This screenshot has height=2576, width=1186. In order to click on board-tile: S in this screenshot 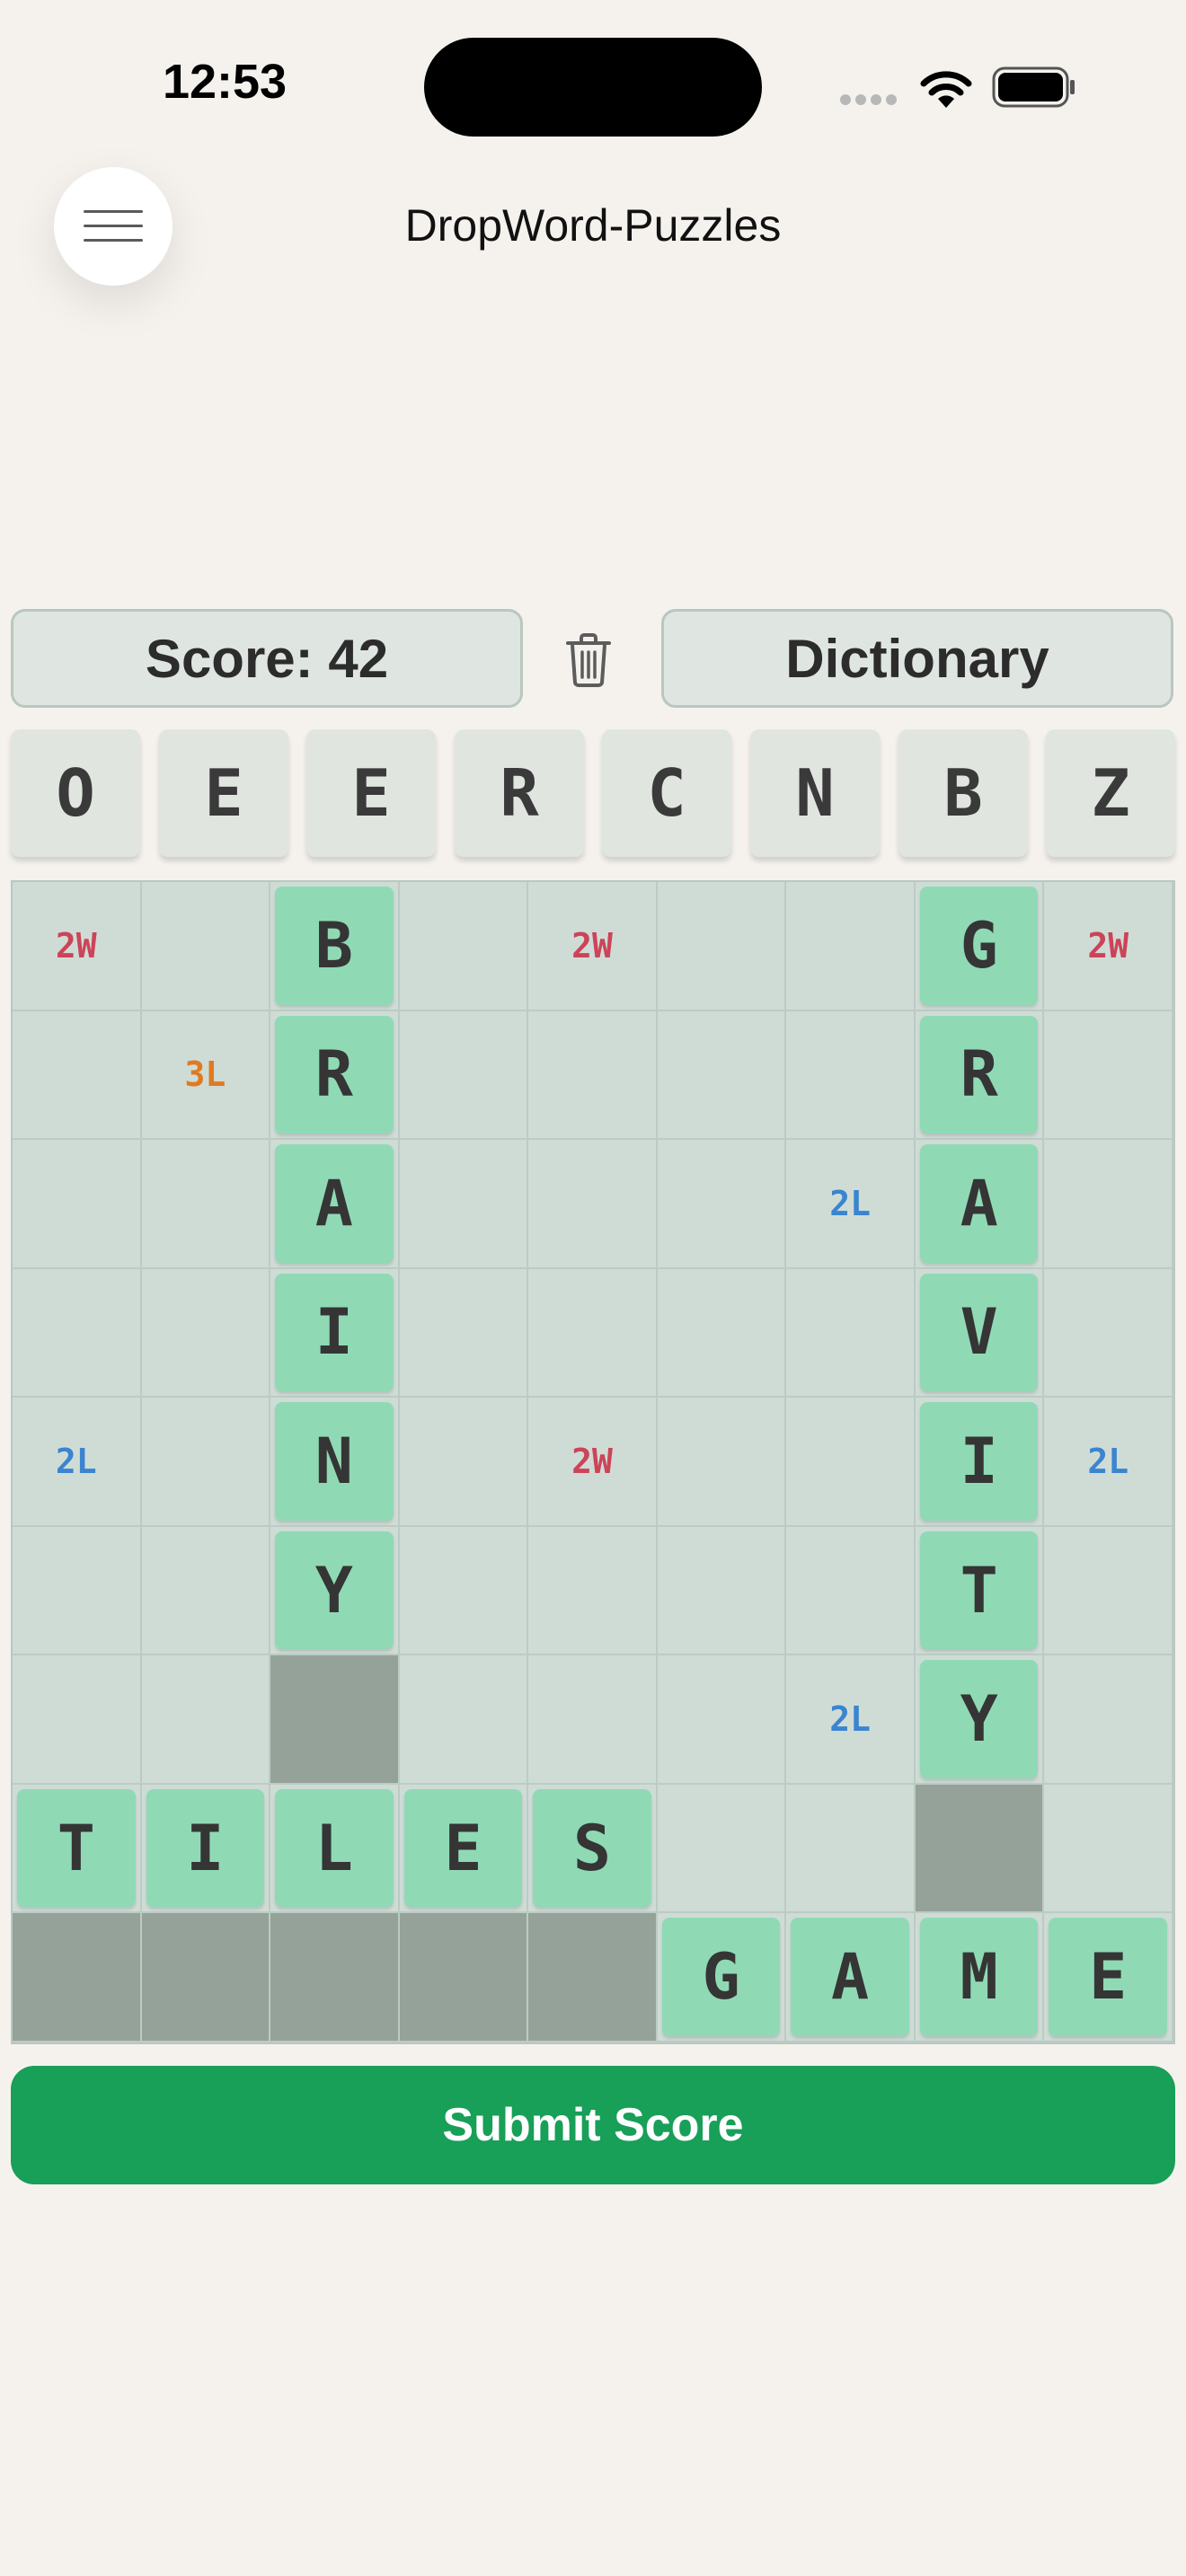, I will do `click(592, 1848)`.